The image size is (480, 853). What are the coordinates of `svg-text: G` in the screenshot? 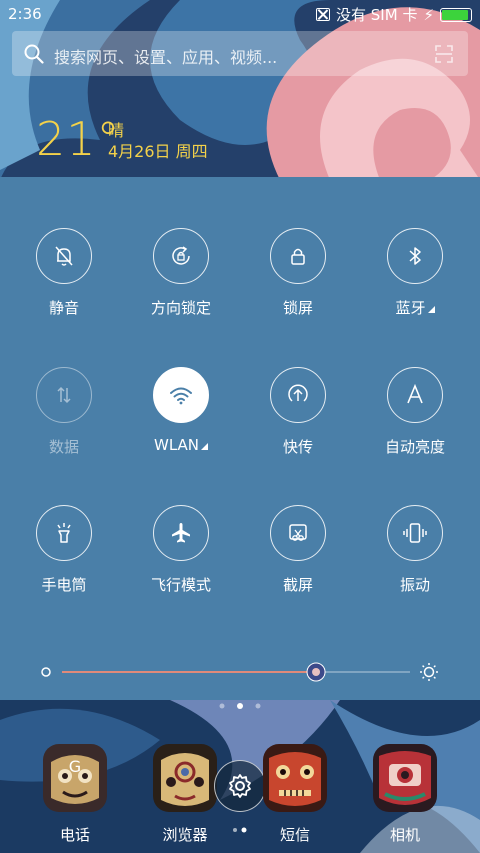 It's located at (75, 766).